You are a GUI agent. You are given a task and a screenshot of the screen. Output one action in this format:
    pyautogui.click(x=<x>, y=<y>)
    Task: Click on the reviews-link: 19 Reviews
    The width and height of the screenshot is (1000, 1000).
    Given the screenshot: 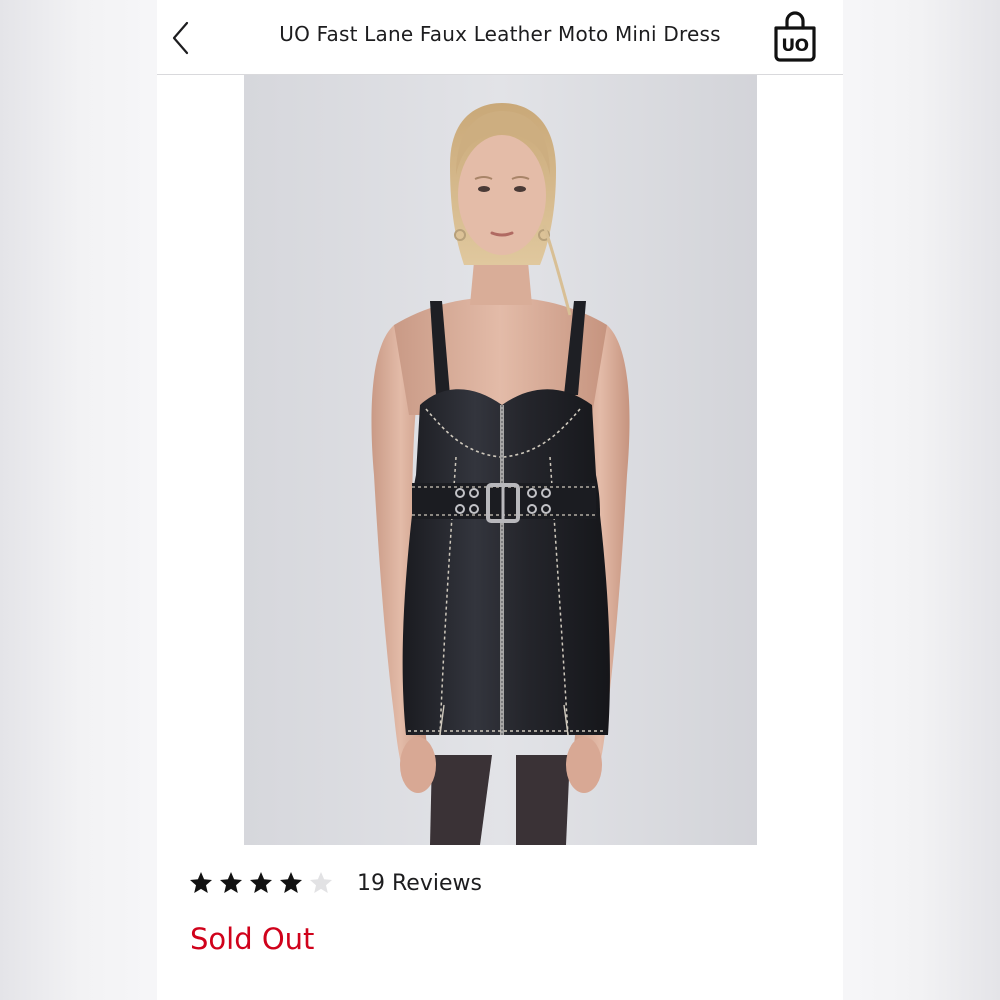 What is the action you would take?
    pyautogui.click(x=419, y=883)
    